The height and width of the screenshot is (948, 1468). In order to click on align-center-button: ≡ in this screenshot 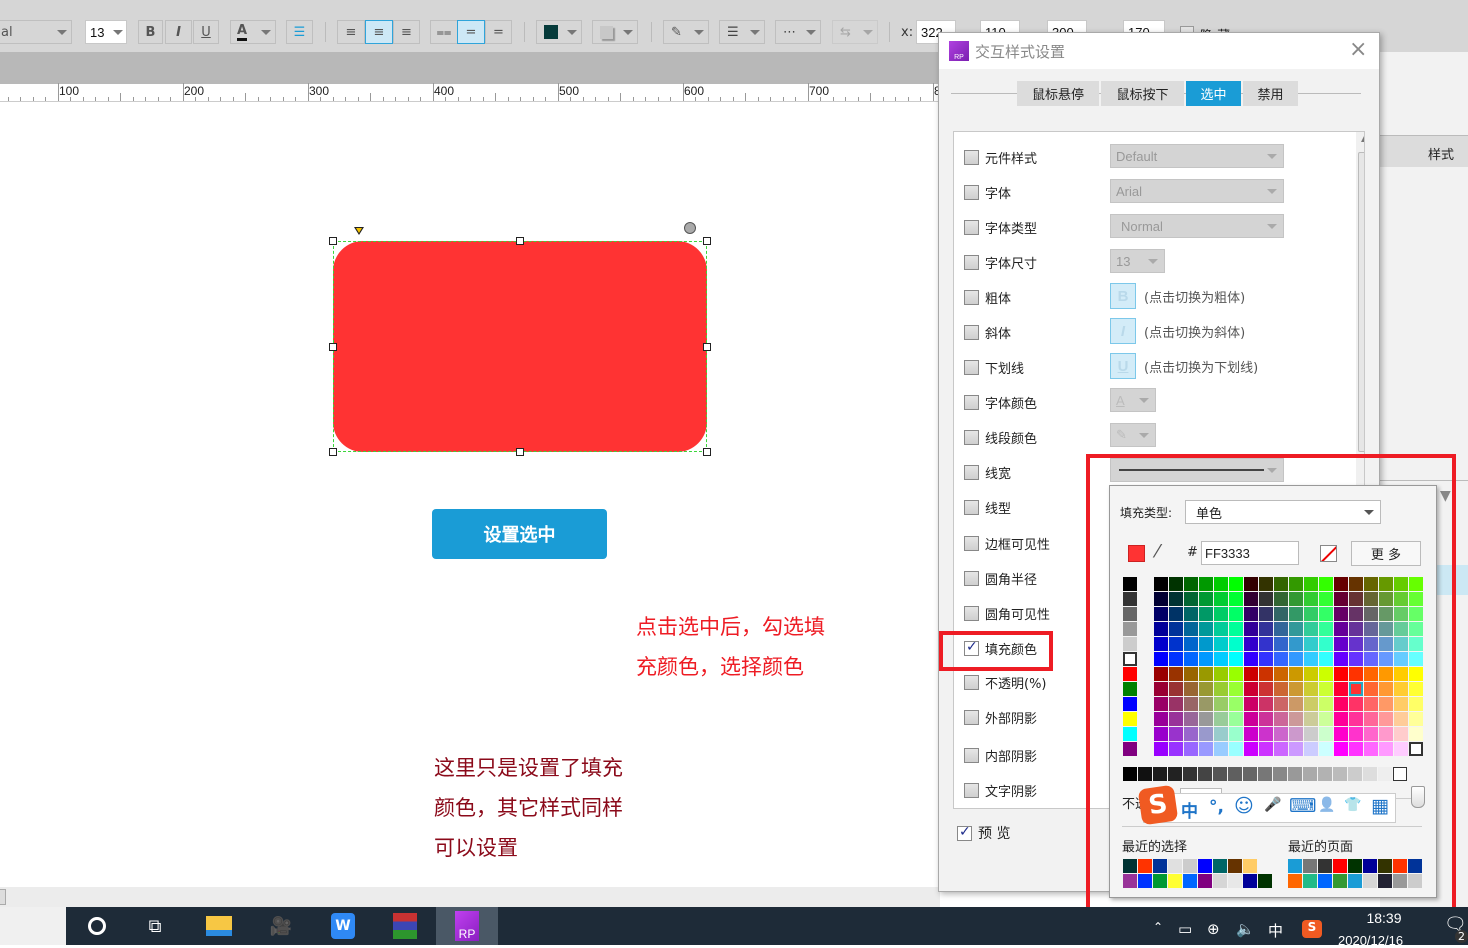, I will do `click(379, 32)`.